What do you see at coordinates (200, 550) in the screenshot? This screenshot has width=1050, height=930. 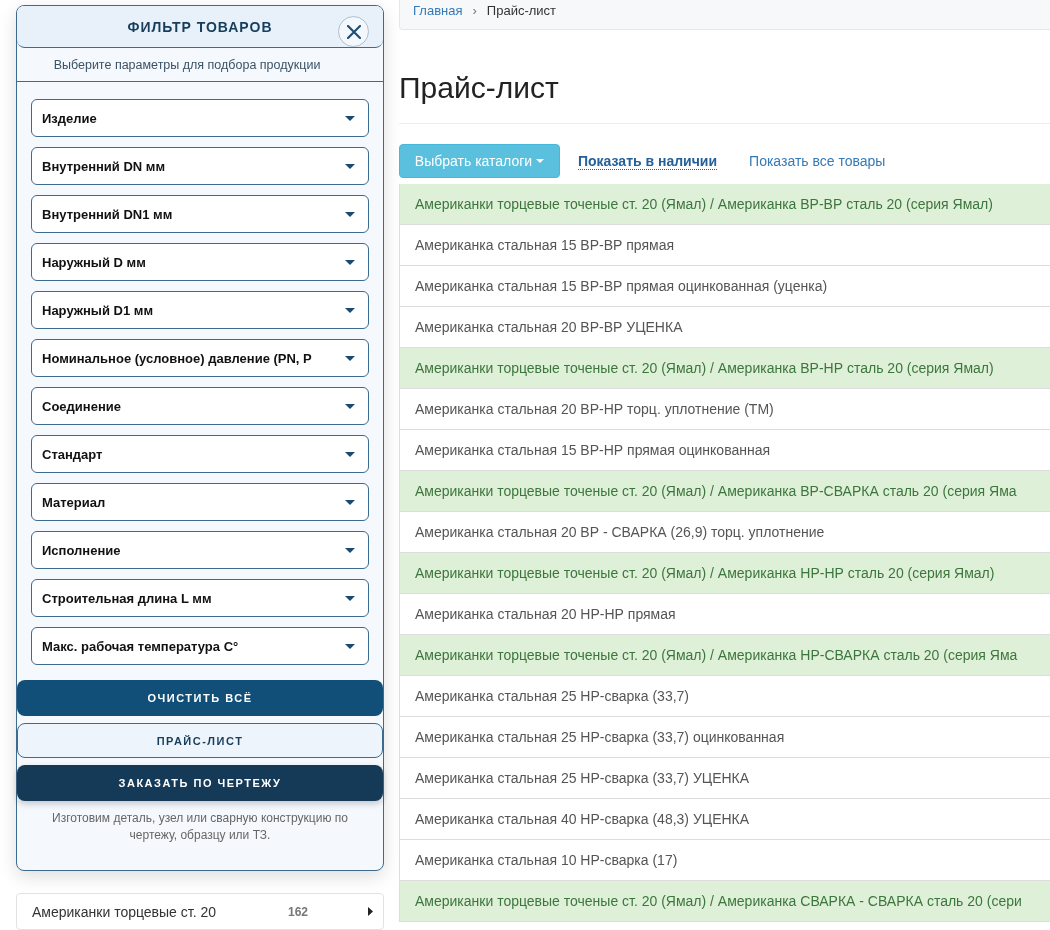 I see `filter-dropdown: Исполнение` at bounding box center [200, 550].